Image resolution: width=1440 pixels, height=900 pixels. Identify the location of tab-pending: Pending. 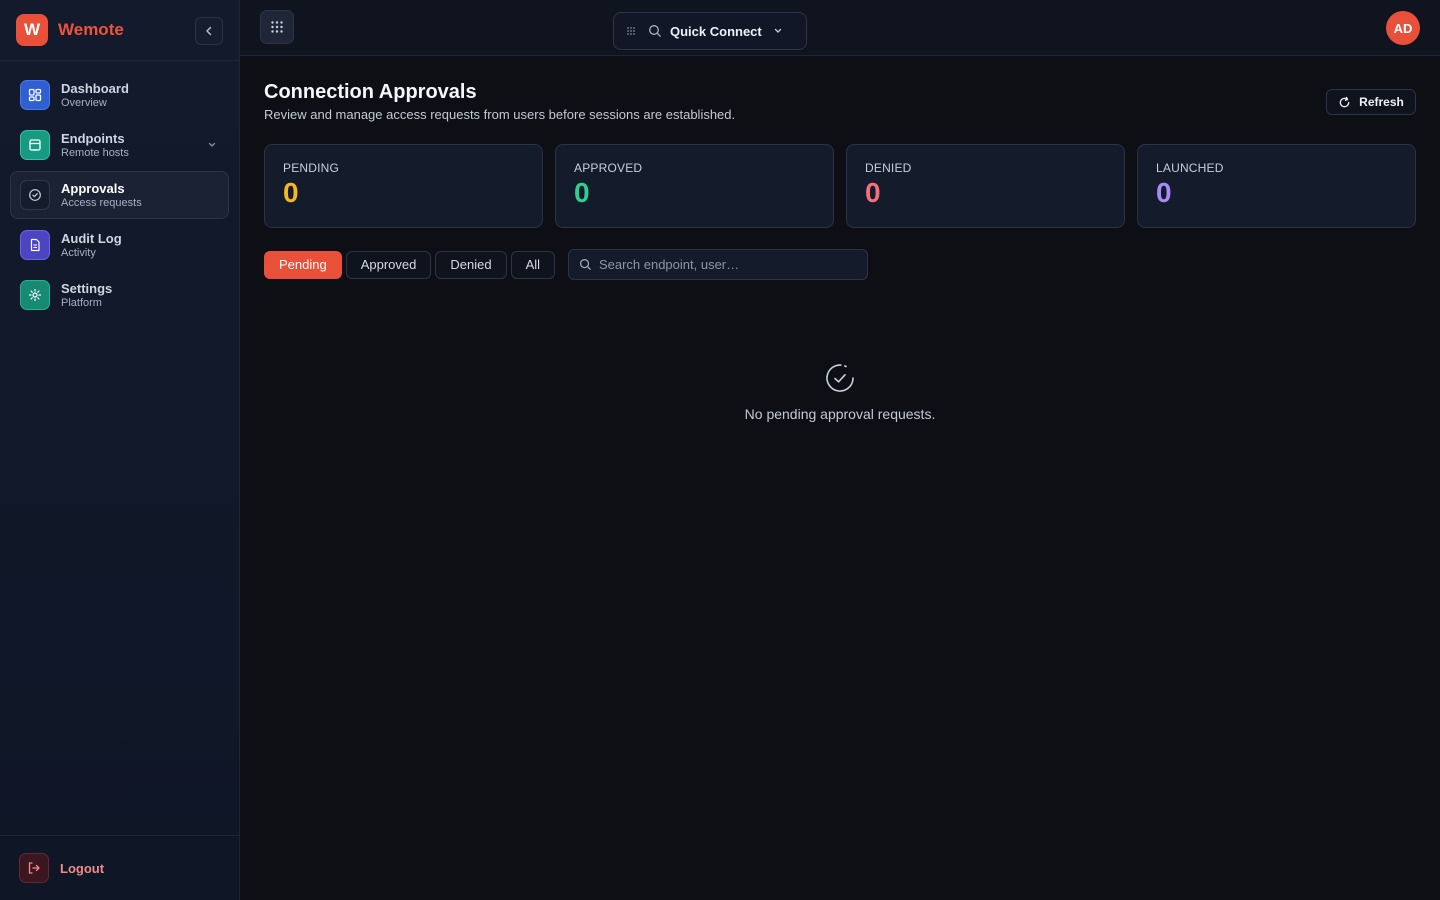
(303, 264).